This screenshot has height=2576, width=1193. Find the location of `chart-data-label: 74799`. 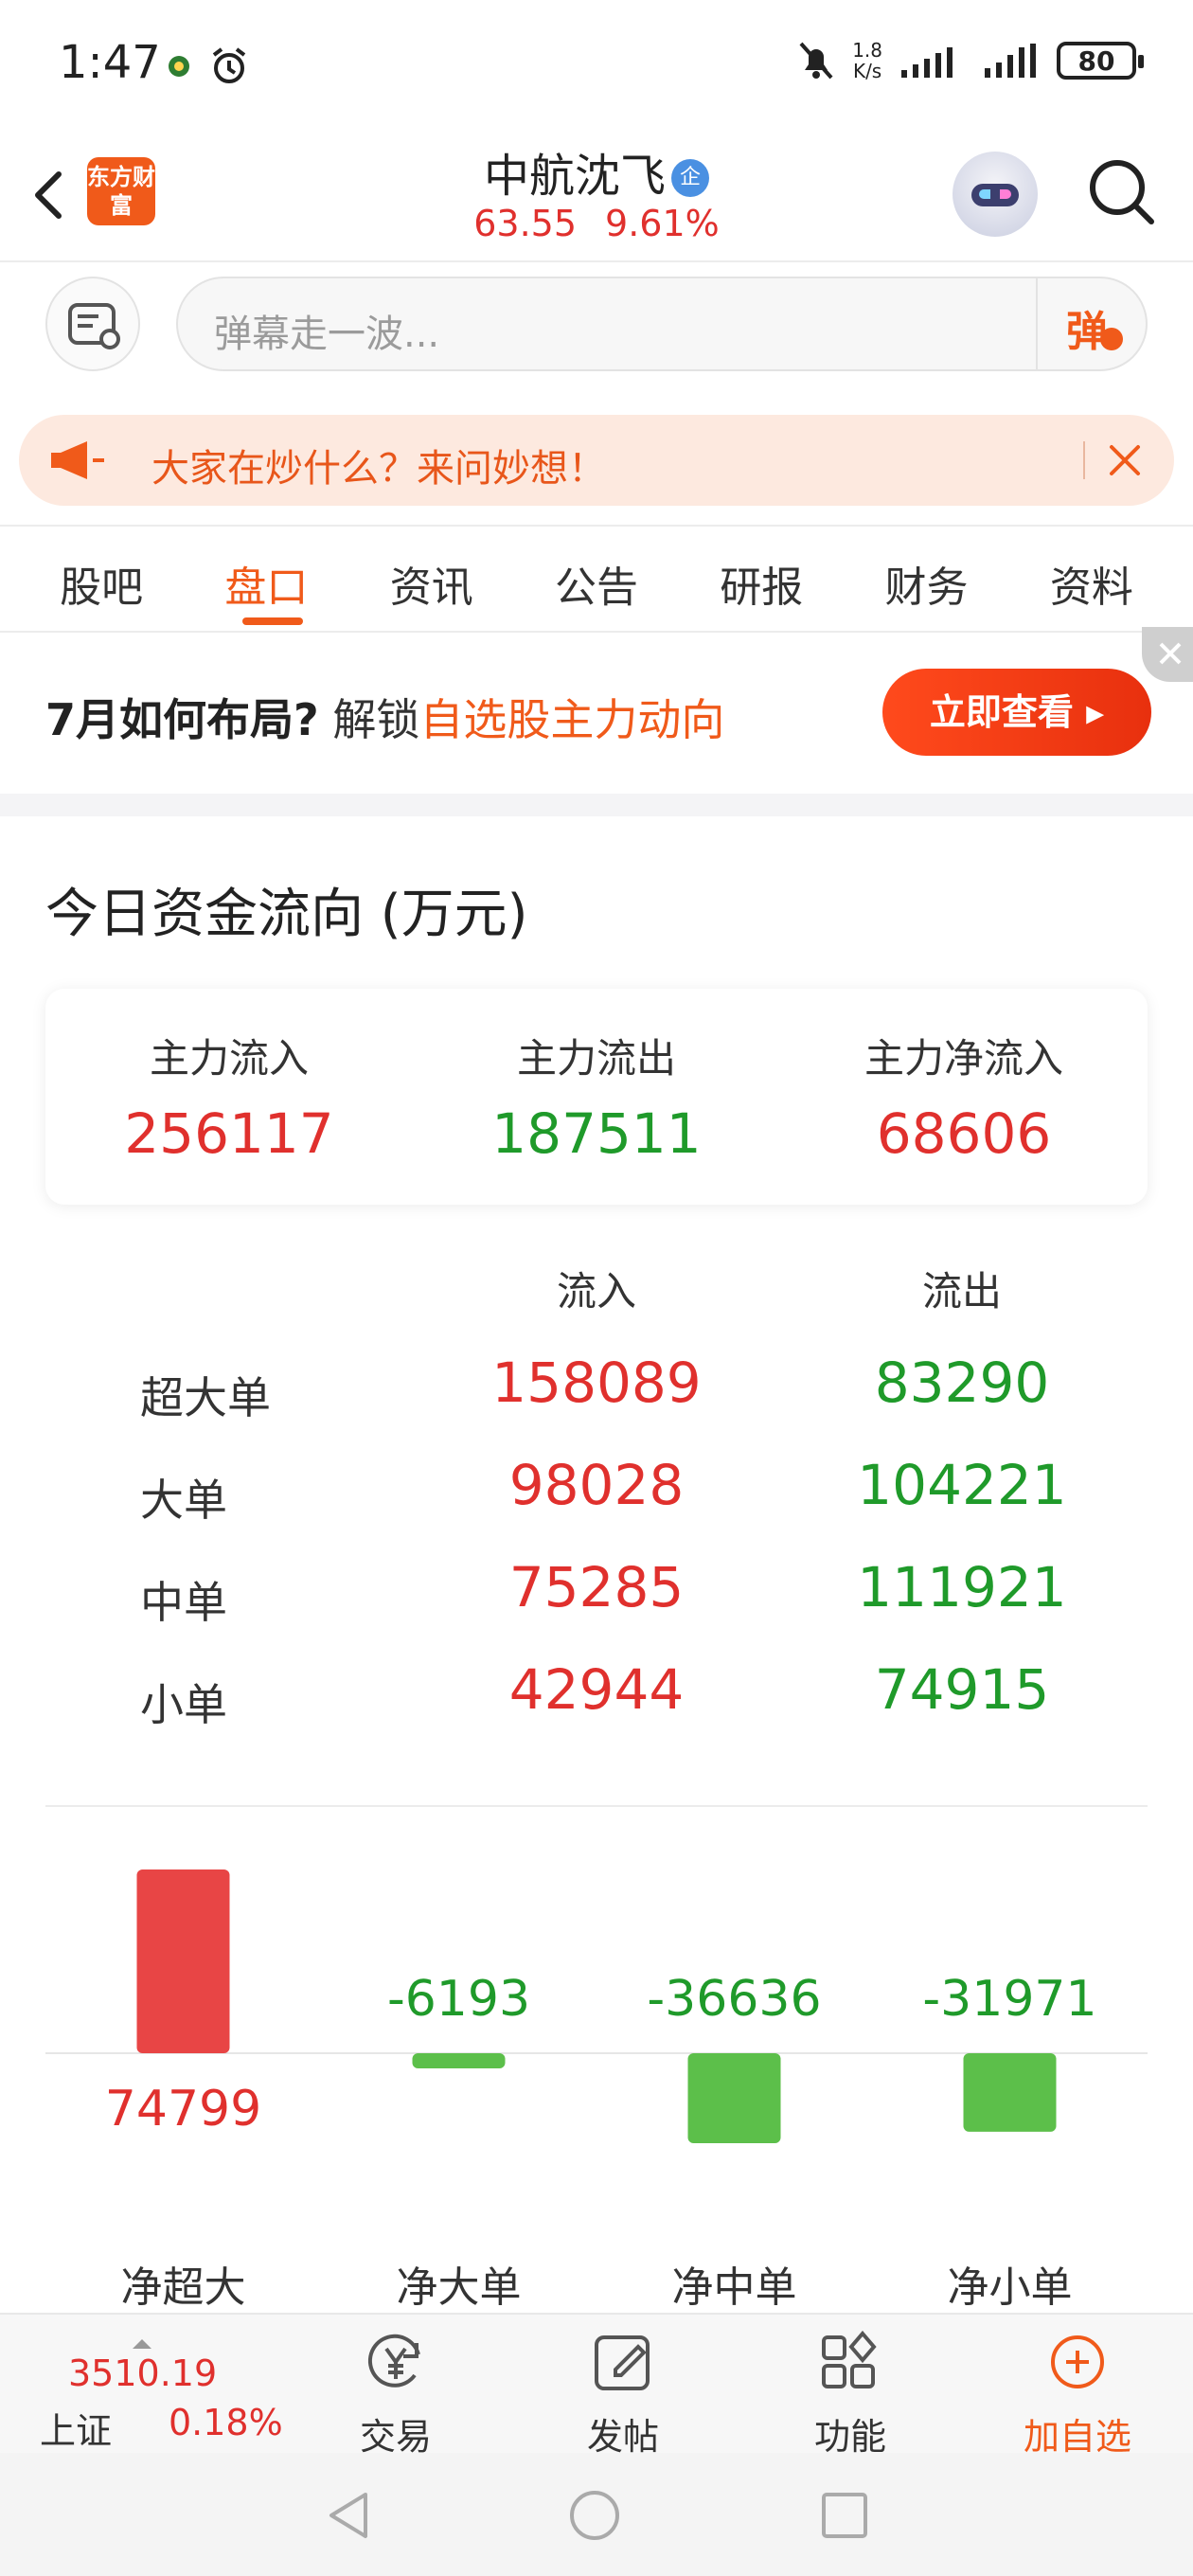

chart-data-label: 74799 is located at coordinates (183, 2109).